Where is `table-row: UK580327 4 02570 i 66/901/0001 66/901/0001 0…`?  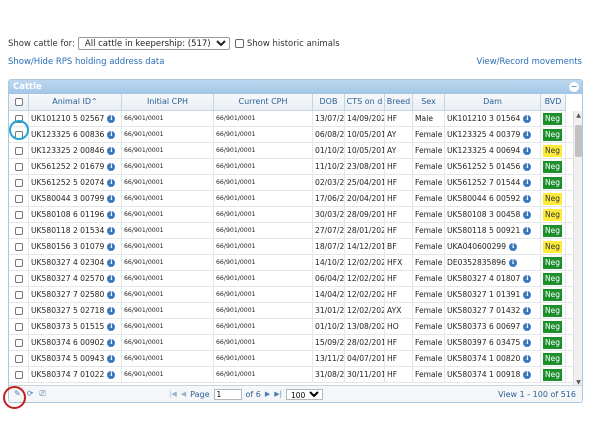 table-row: UK580327 4 02570 i 66/901/0001 66/901/0001 0… is located at coordinates (292, 279).